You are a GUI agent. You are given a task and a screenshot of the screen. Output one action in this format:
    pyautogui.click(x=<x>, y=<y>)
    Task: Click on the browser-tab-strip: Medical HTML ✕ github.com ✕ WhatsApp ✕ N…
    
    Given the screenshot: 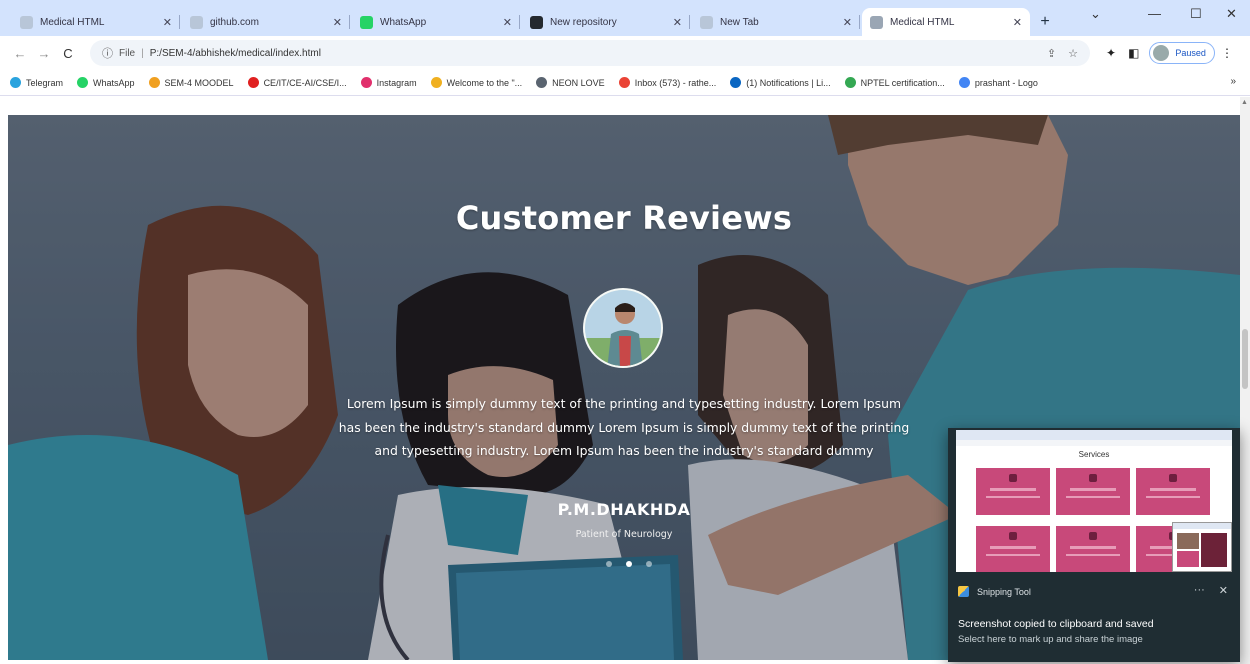 What is the action you would take?
    pyautogui.click(x=625, y=18)
    